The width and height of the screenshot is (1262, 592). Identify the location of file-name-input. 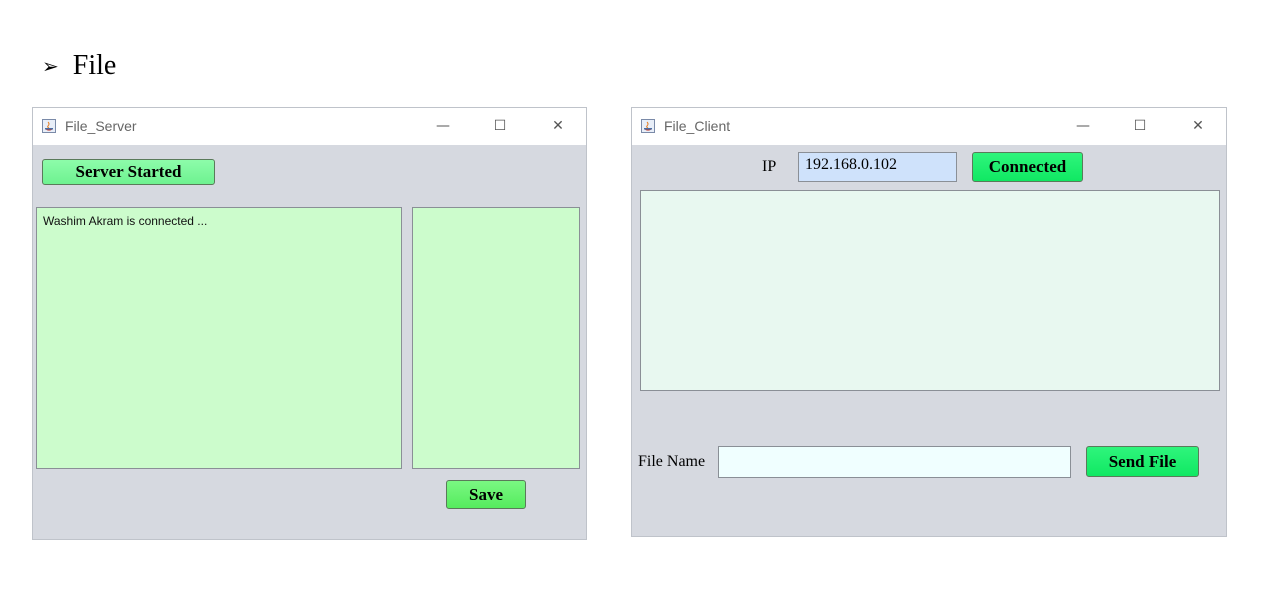
(894, 462).